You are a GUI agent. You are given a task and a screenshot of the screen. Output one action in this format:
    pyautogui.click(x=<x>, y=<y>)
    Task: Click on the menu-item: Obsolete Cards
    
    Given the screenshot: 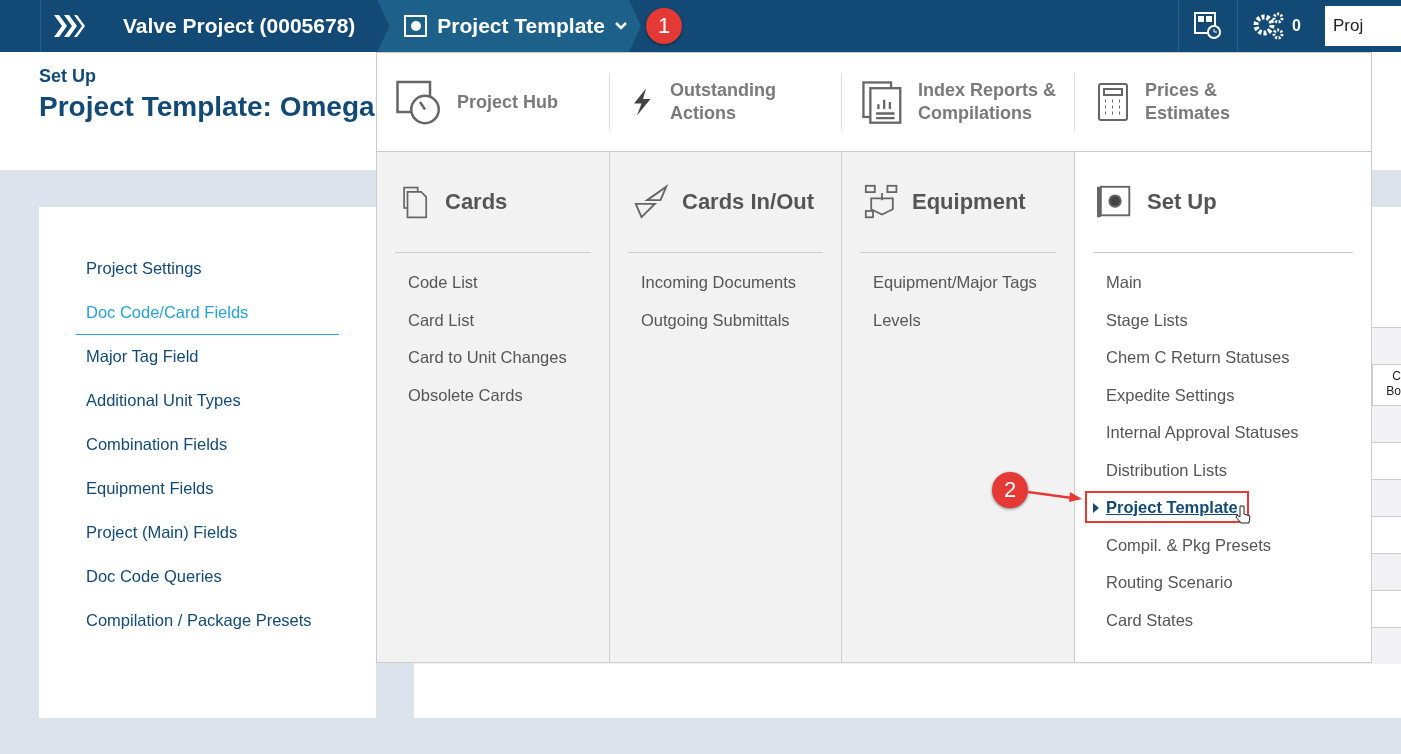 What is the action you would take?
    pyautogui.click(x=459, y=395)
    